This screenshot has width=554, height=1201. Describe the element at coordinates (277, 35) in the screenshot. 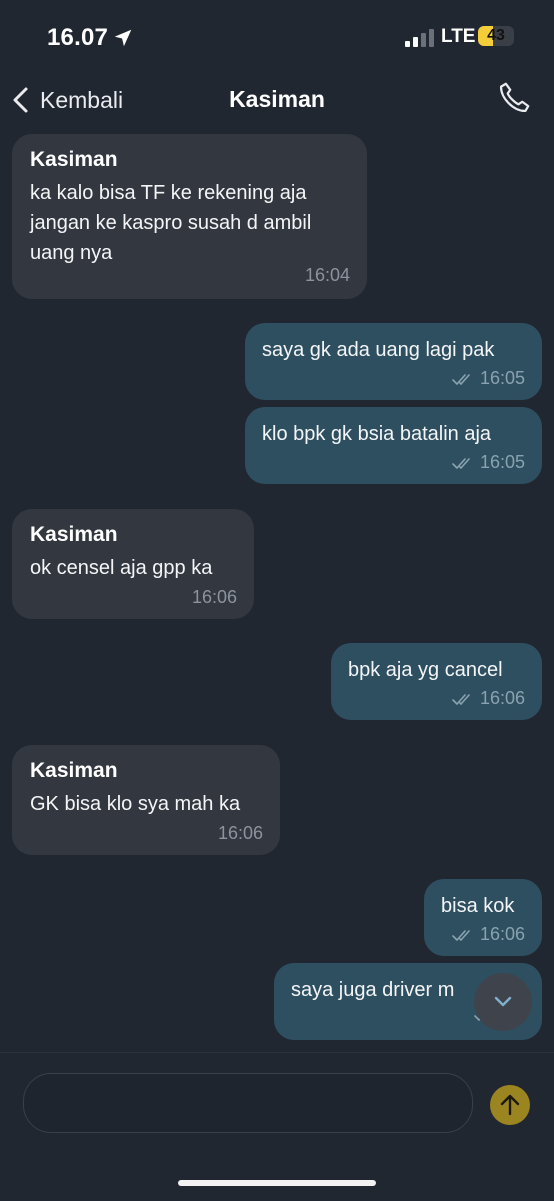

I see `status-bar: 16.07 LTE 43` at that location.